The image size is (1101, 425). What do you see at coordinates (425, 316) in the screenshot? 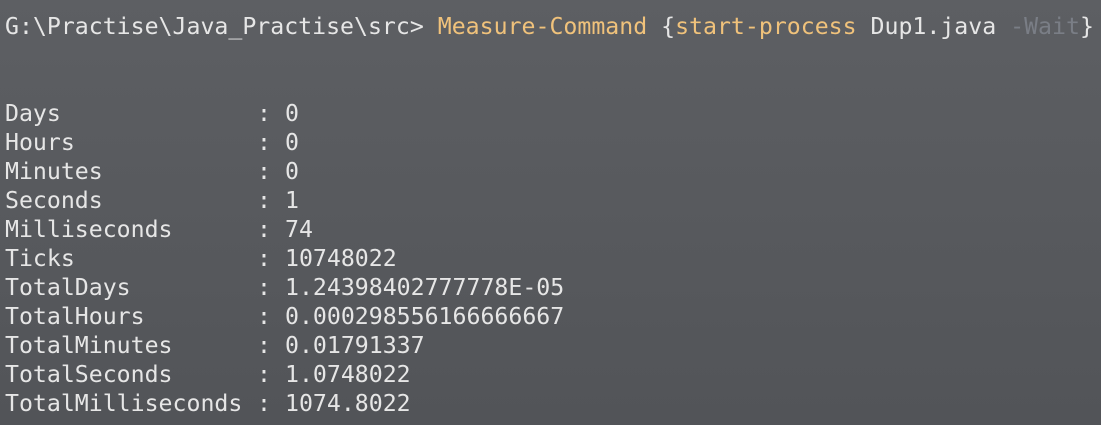
I see `property-value: 0.000298556166666667` at bounding box center [425, 316].